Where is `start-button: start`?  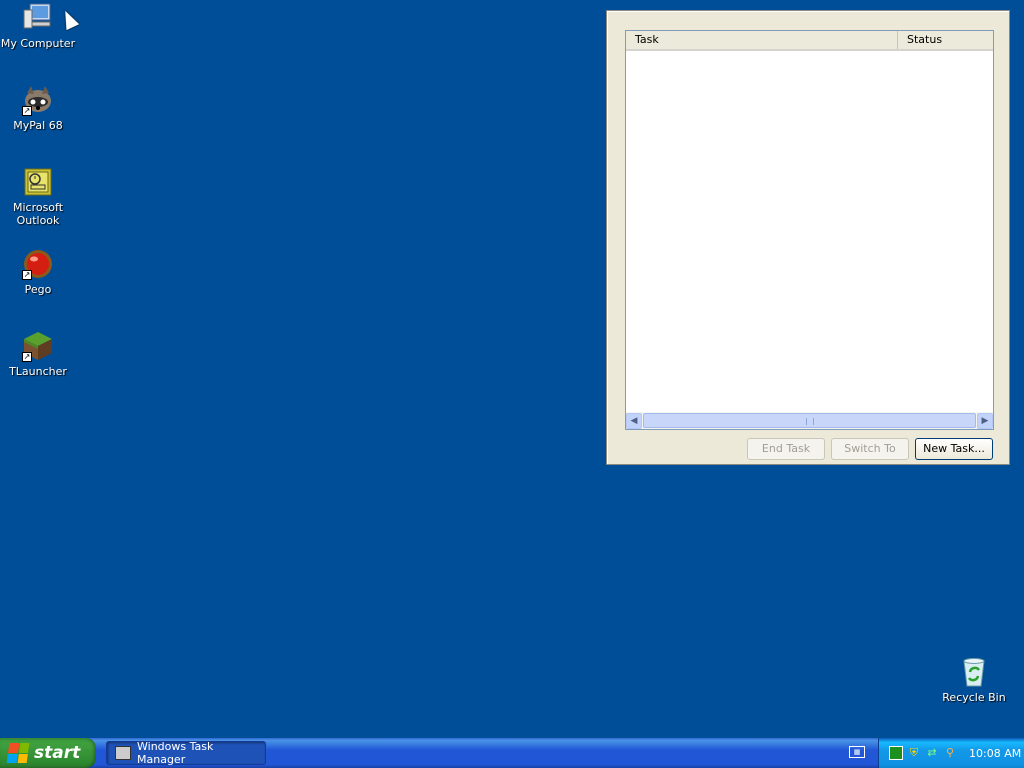
start-button: start is located at coordinates (48, 753).